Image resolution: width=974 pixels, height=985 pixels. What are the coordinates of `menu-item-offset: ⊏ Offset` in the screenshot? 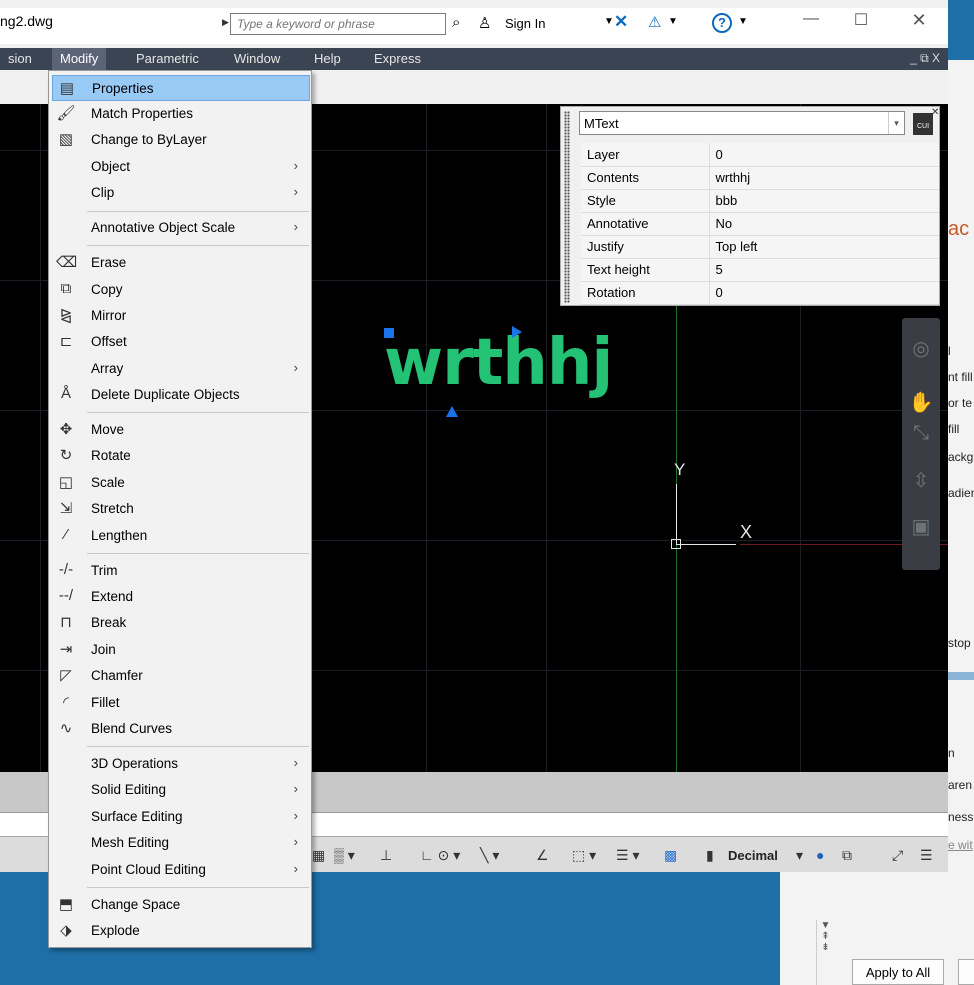 It's located at (181, 342).